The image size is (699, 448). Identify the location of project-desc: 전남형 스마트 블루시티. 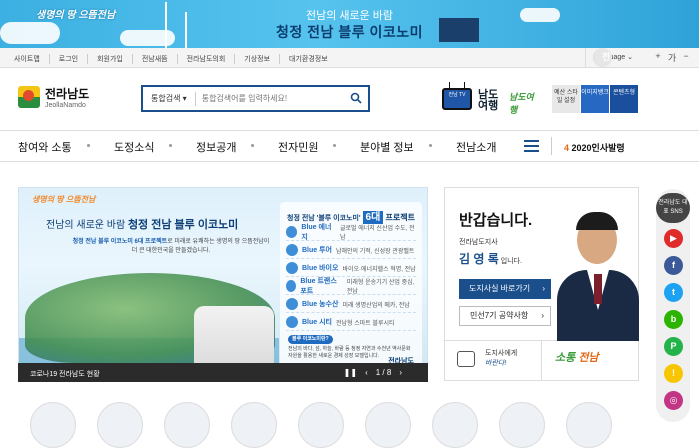
(365, 323).